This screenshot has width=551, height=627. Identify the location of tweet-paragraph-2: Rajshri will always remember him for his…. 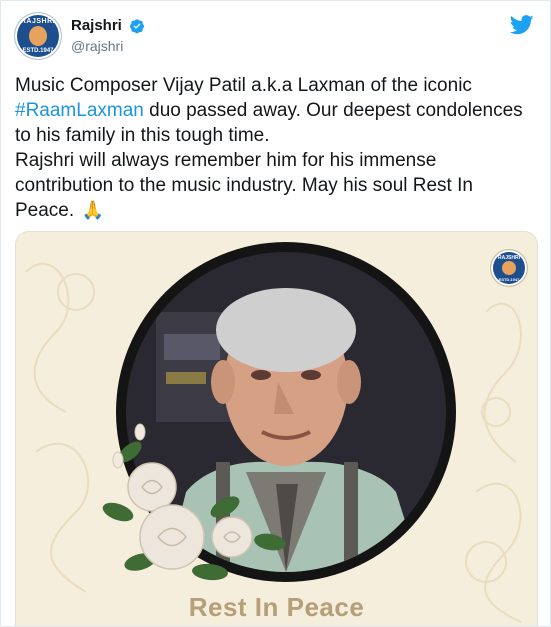
(275, 185).